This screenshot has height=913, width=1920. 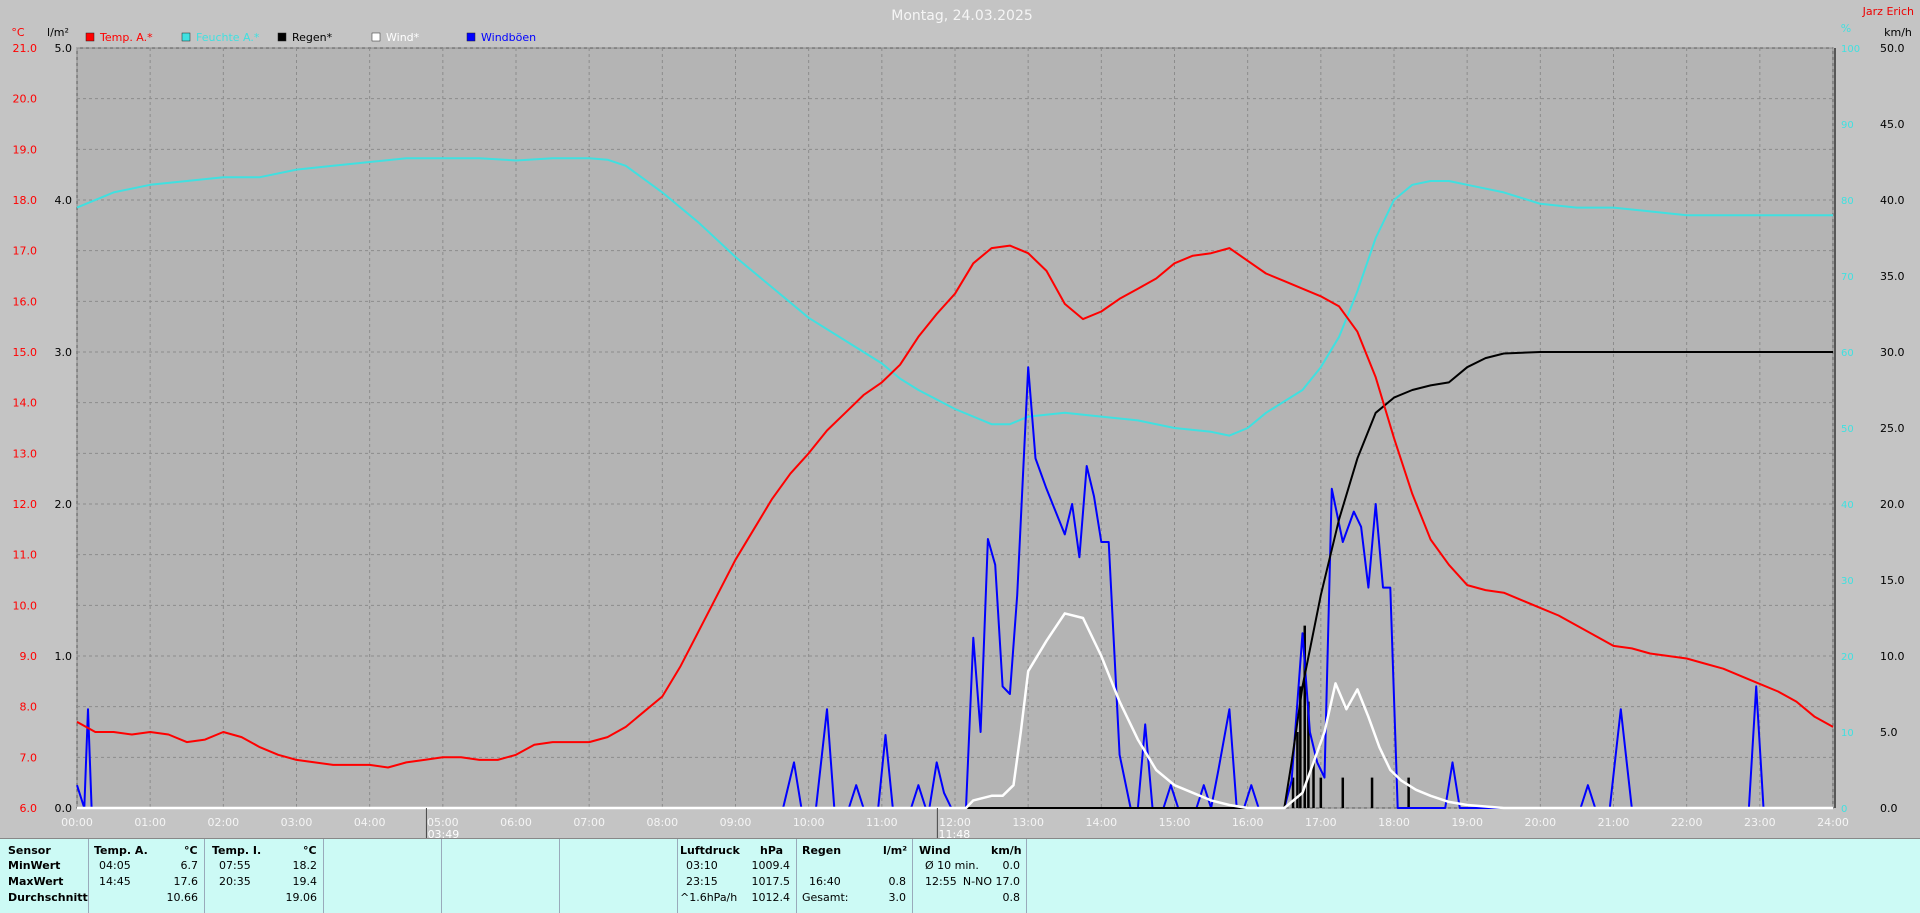 I want to click on durchschnitt-label: Durchschnitt, so click(x=48, y=897).